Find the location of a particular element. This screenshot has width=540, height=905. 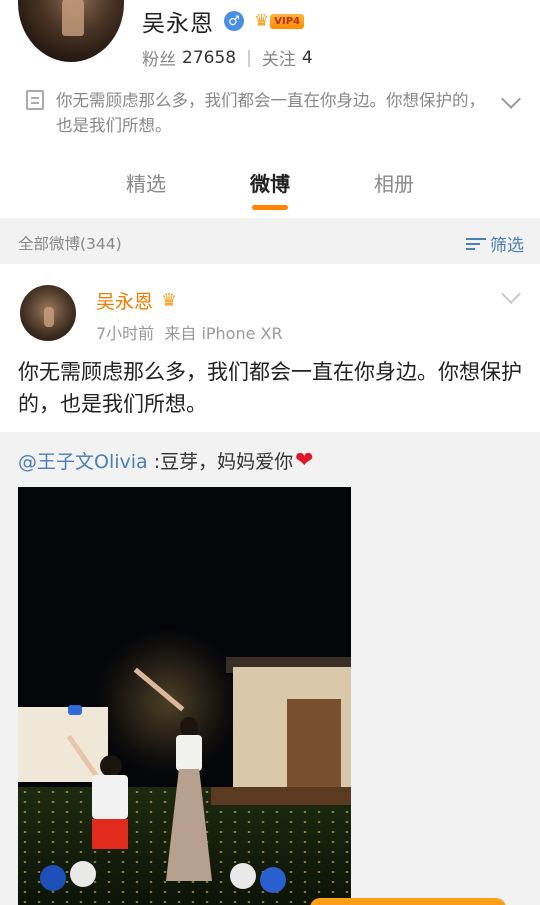

tab-weibo: 微博 is located at coordinates (270, 193).